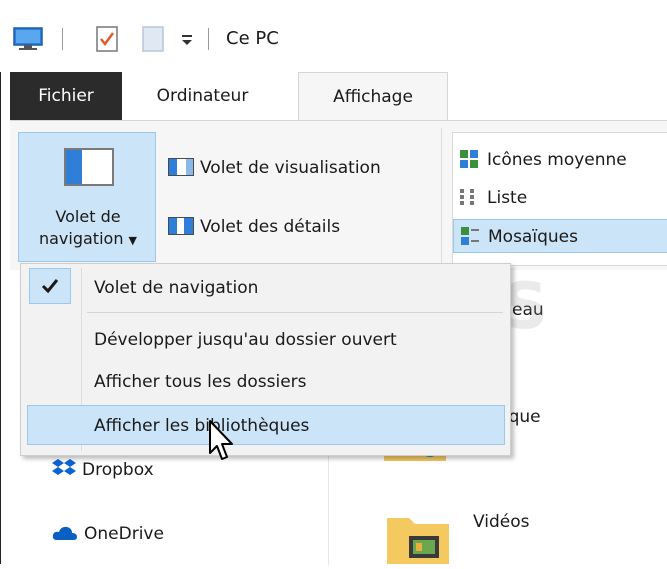  Describe the element at coordinates (81, 238) in the screenshot. I see `navigation-pane-label-line2: navigation` at that location.